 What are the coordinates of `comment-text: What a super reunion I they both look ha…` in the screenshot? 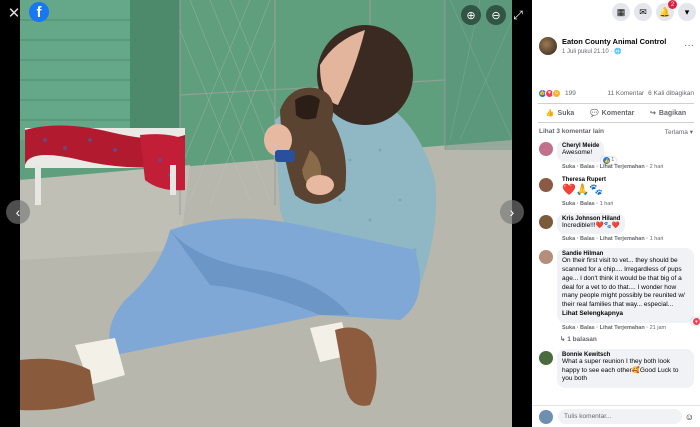 It's located at (620, 370).